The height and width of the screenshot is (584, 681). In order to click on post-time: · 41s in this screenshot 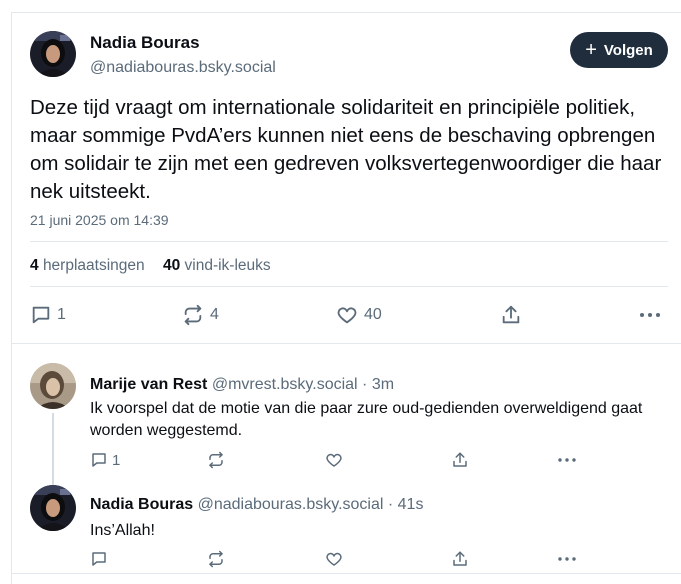, I will do `click(406, 504)`.